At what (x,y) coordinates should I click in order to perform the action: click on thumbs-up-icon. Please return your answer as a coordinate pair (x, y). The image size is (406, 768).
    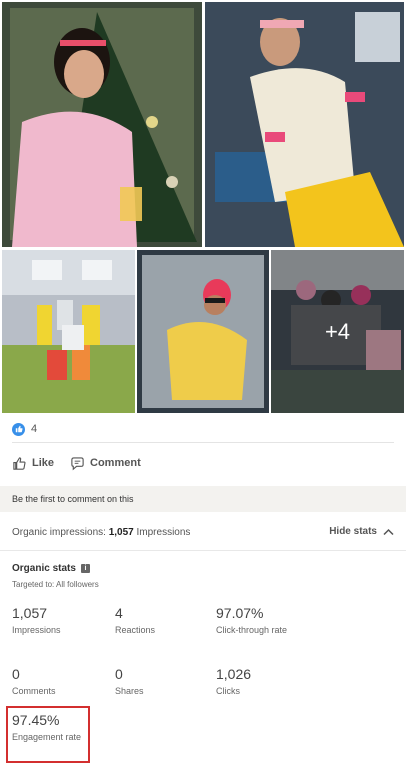
    Looking at the image, I should click on (19, 463).